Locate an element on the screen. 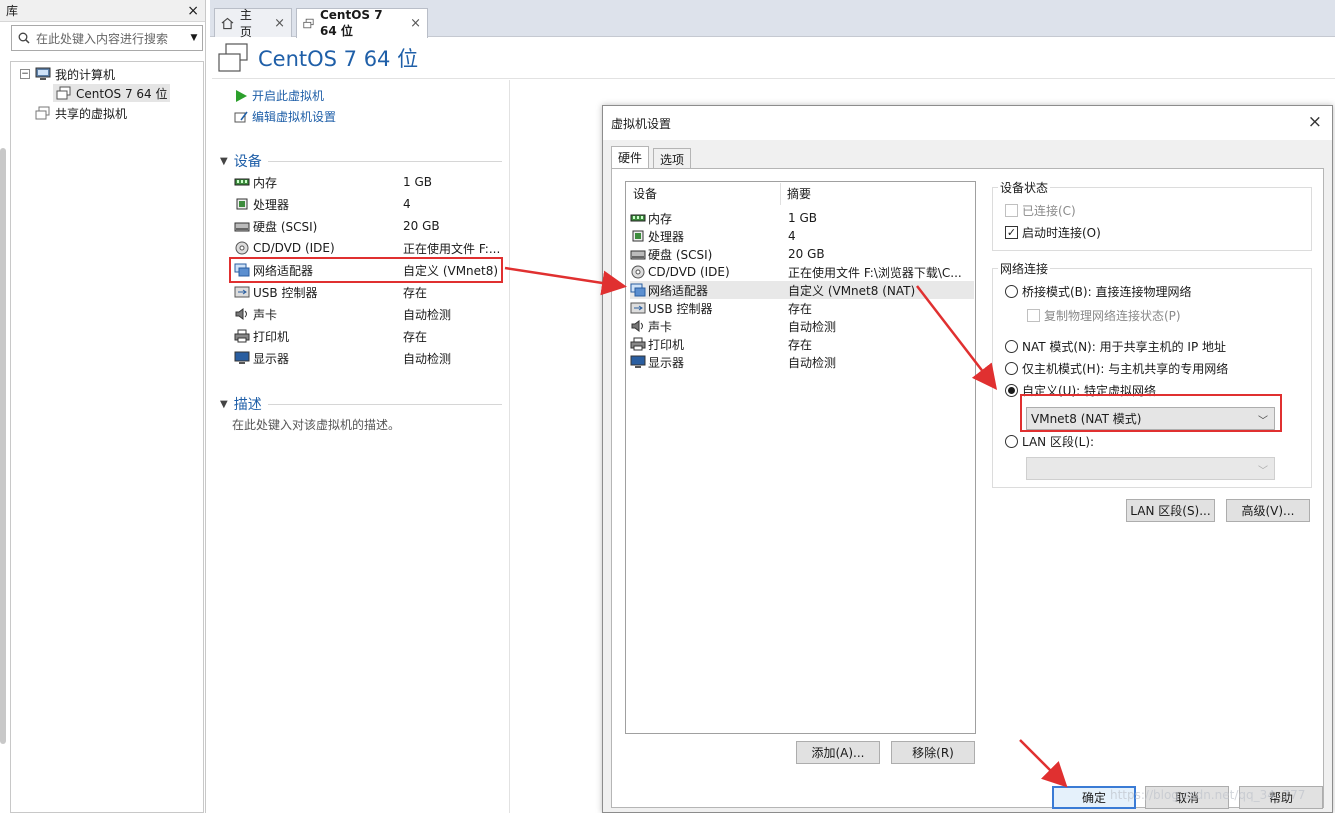 The height and width of the screenshot is (813, 1335). hardware-summary: 4 is located at coordinates (792, 236).